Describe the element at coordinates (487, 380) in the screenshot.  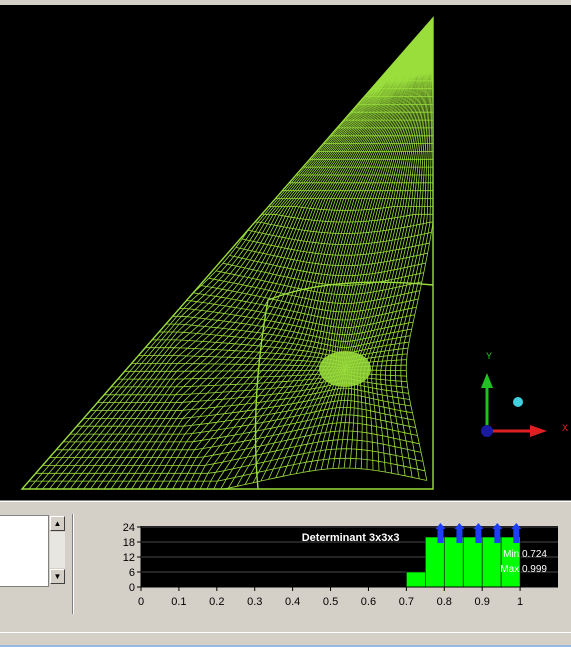
I see `y-axis-arrow-icon` at that location.